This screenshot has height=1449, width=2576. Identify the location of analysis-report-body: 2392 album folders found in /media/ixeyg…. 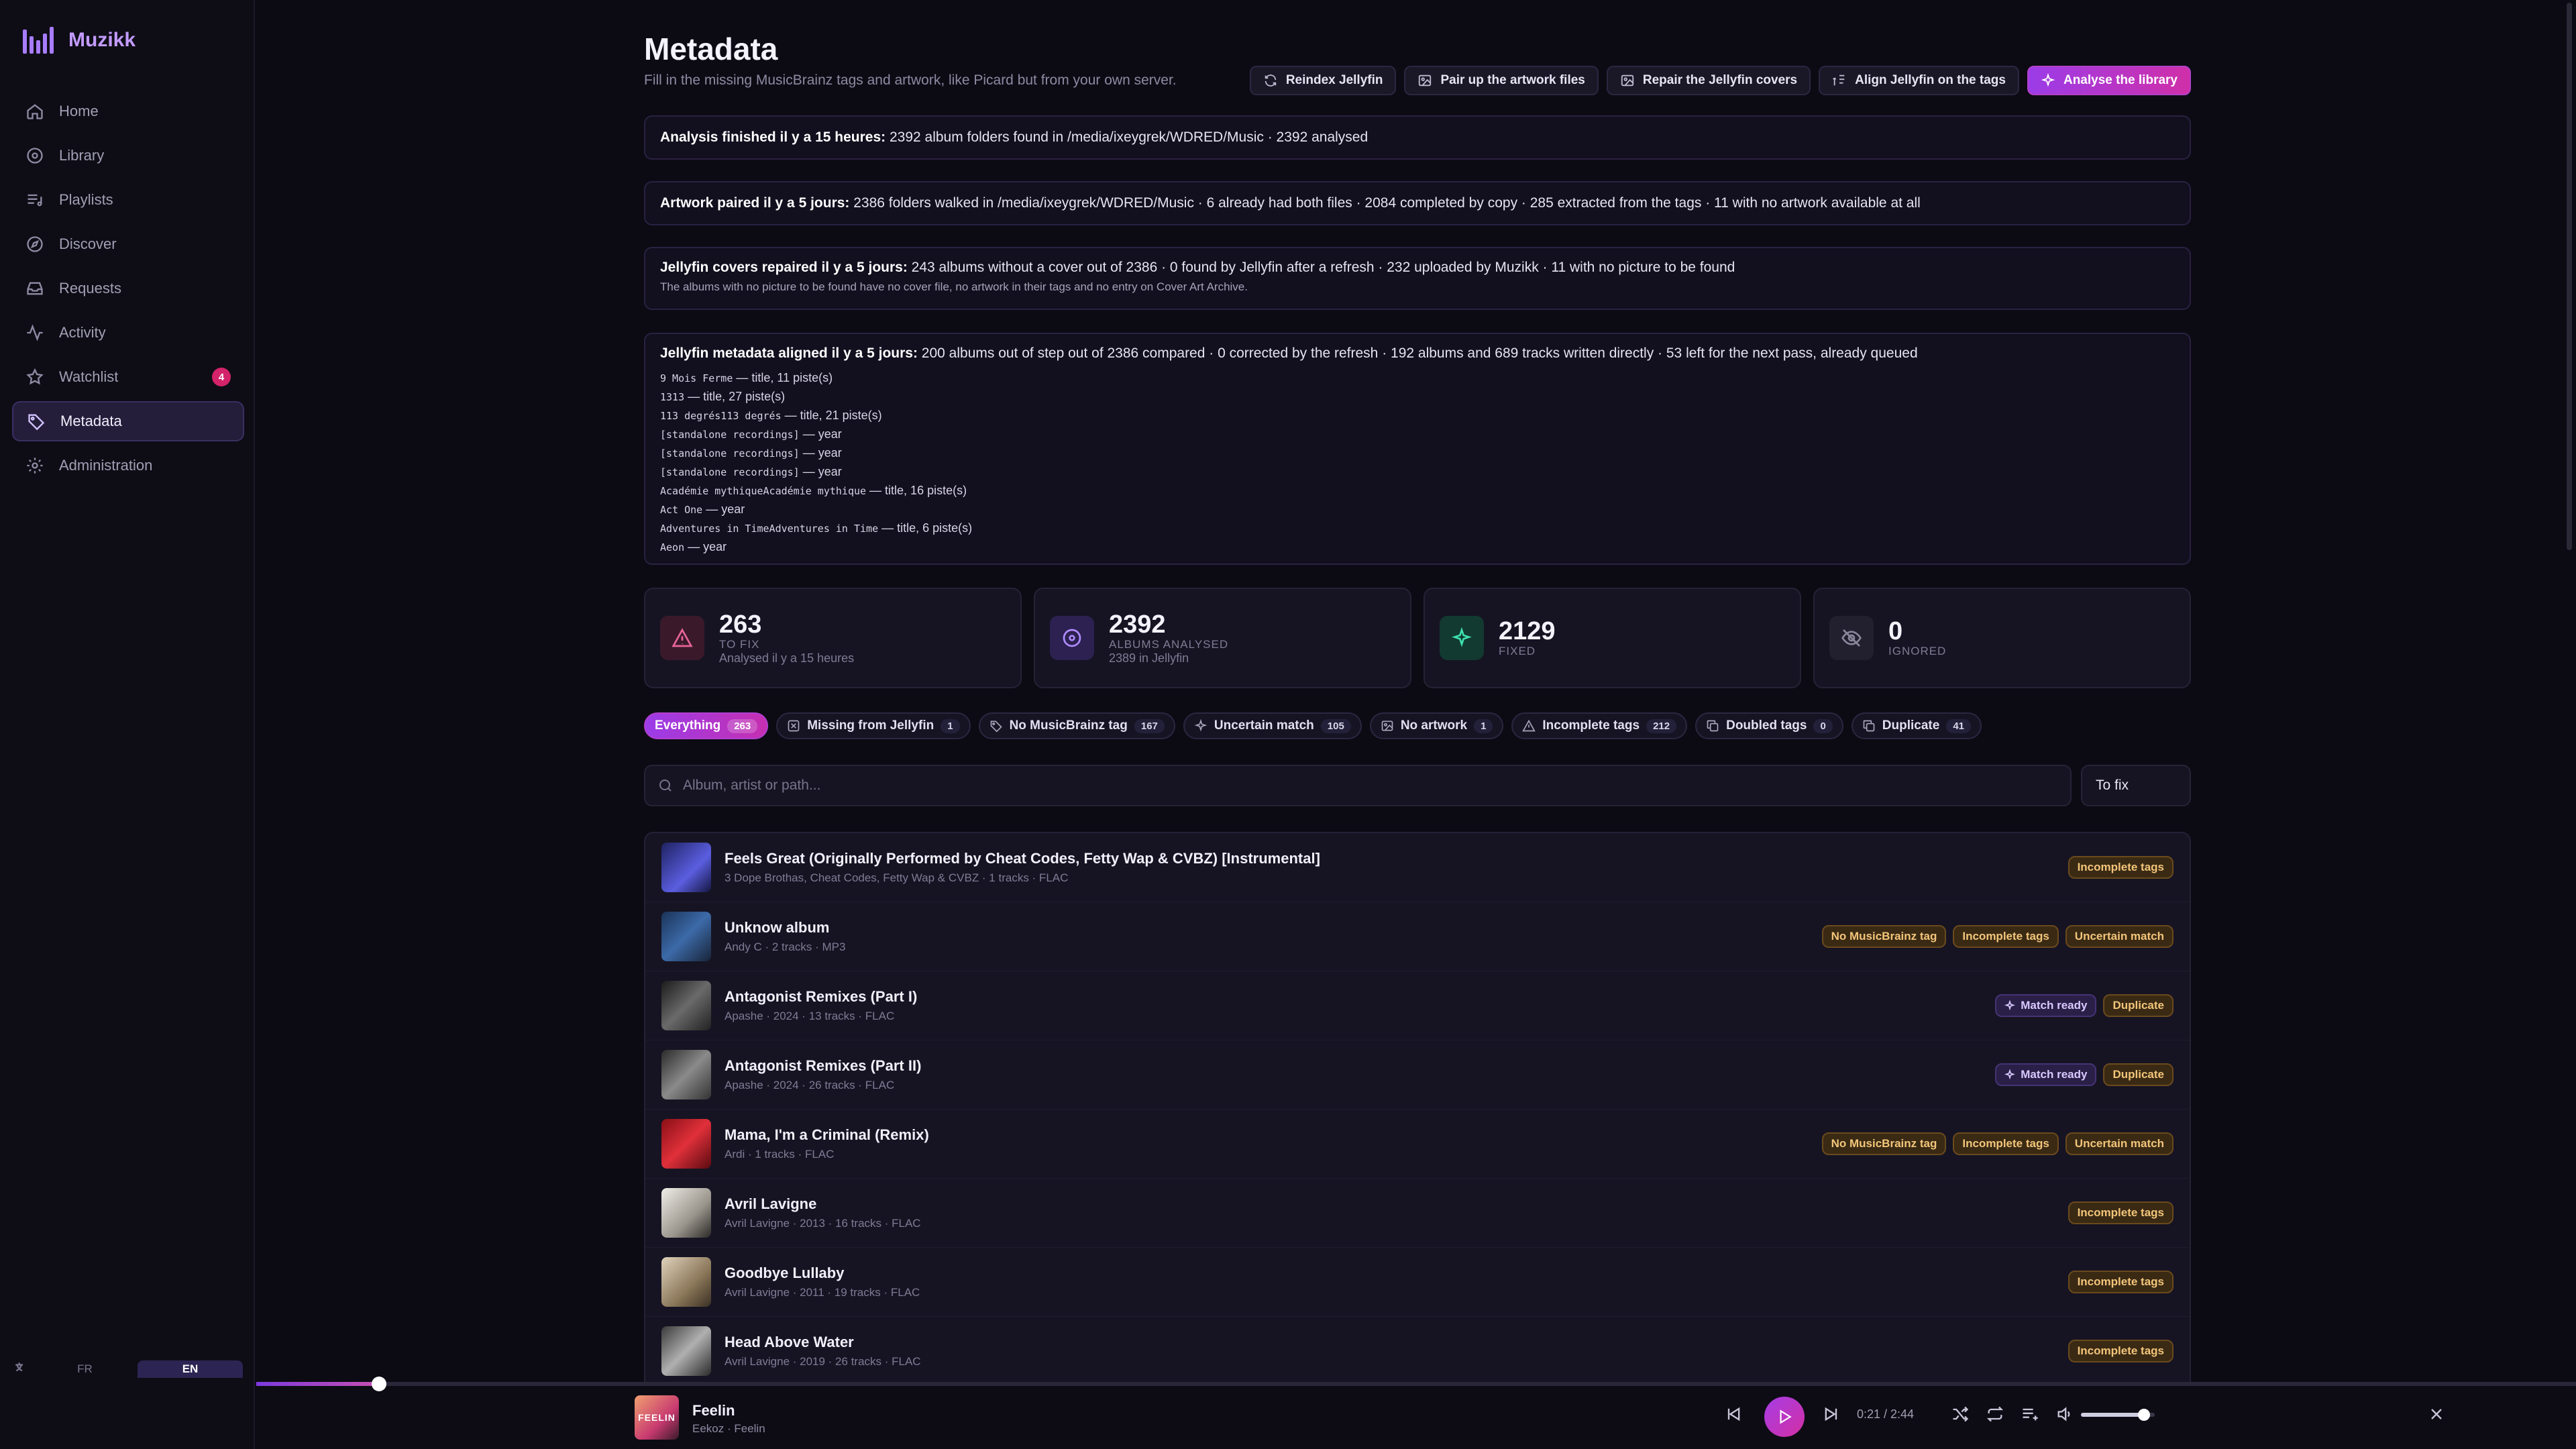
(1126, 137).